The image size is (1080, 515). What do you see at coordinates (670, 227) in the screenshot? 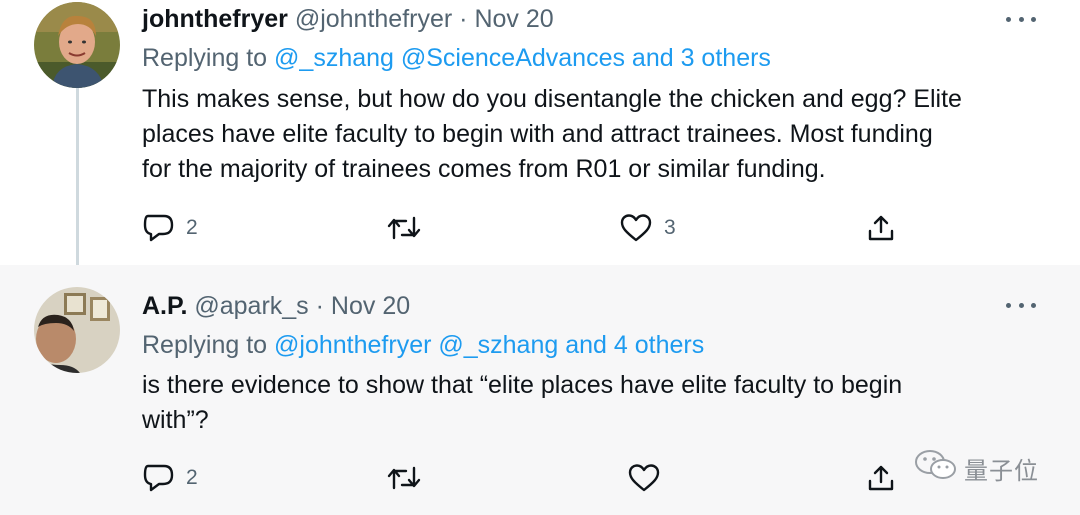
I see `like-count: 3` at bounding box center [670, 227].